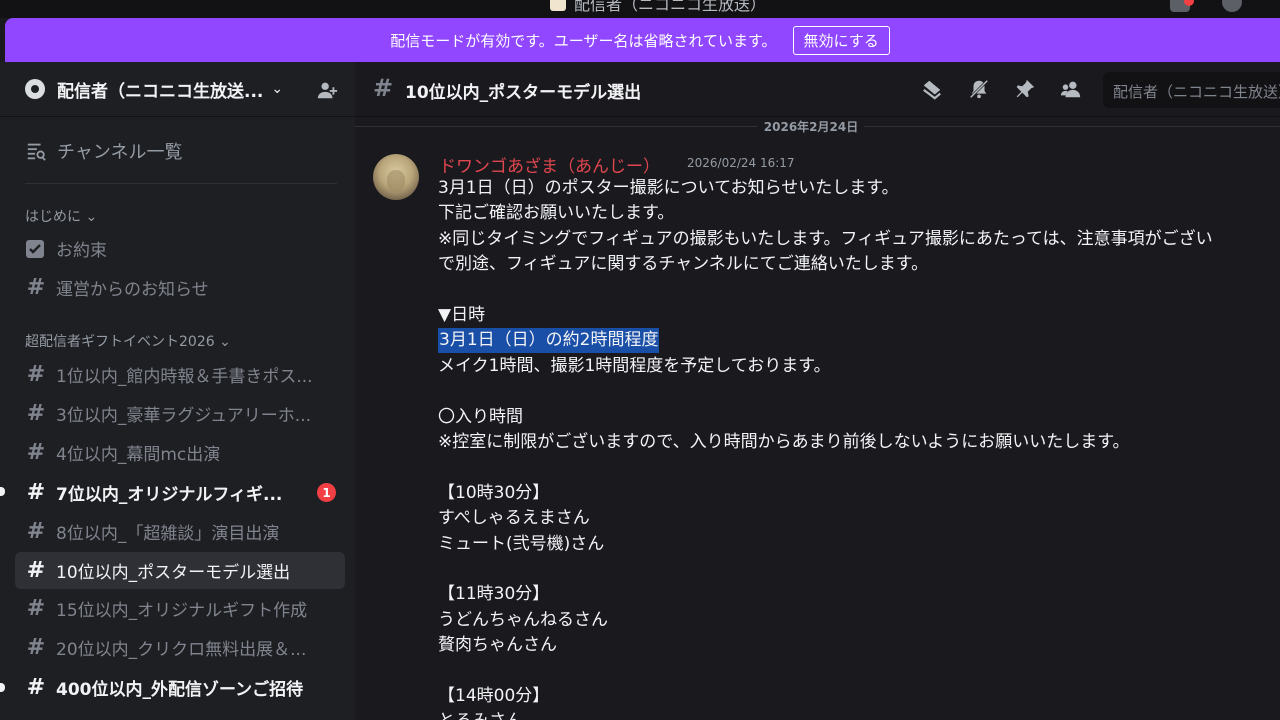  Describe the element at coordinates (36, 152) in the screenshot. I see `channel-list-icon` at that location.